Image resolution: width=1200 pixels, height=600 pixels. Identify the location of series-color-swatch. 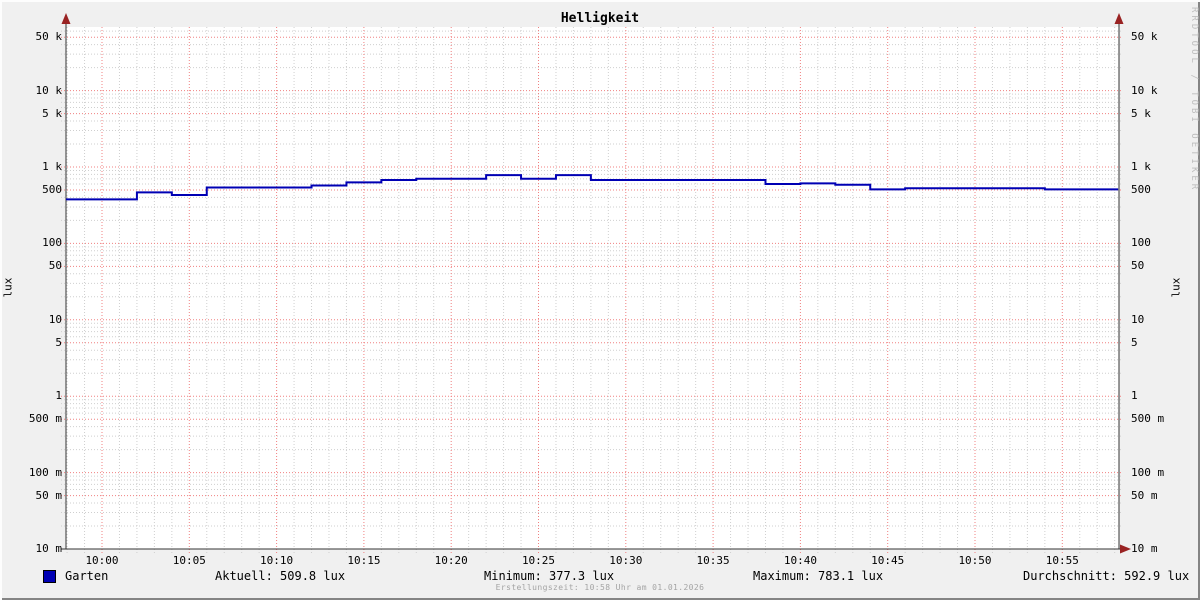
(49, 576).